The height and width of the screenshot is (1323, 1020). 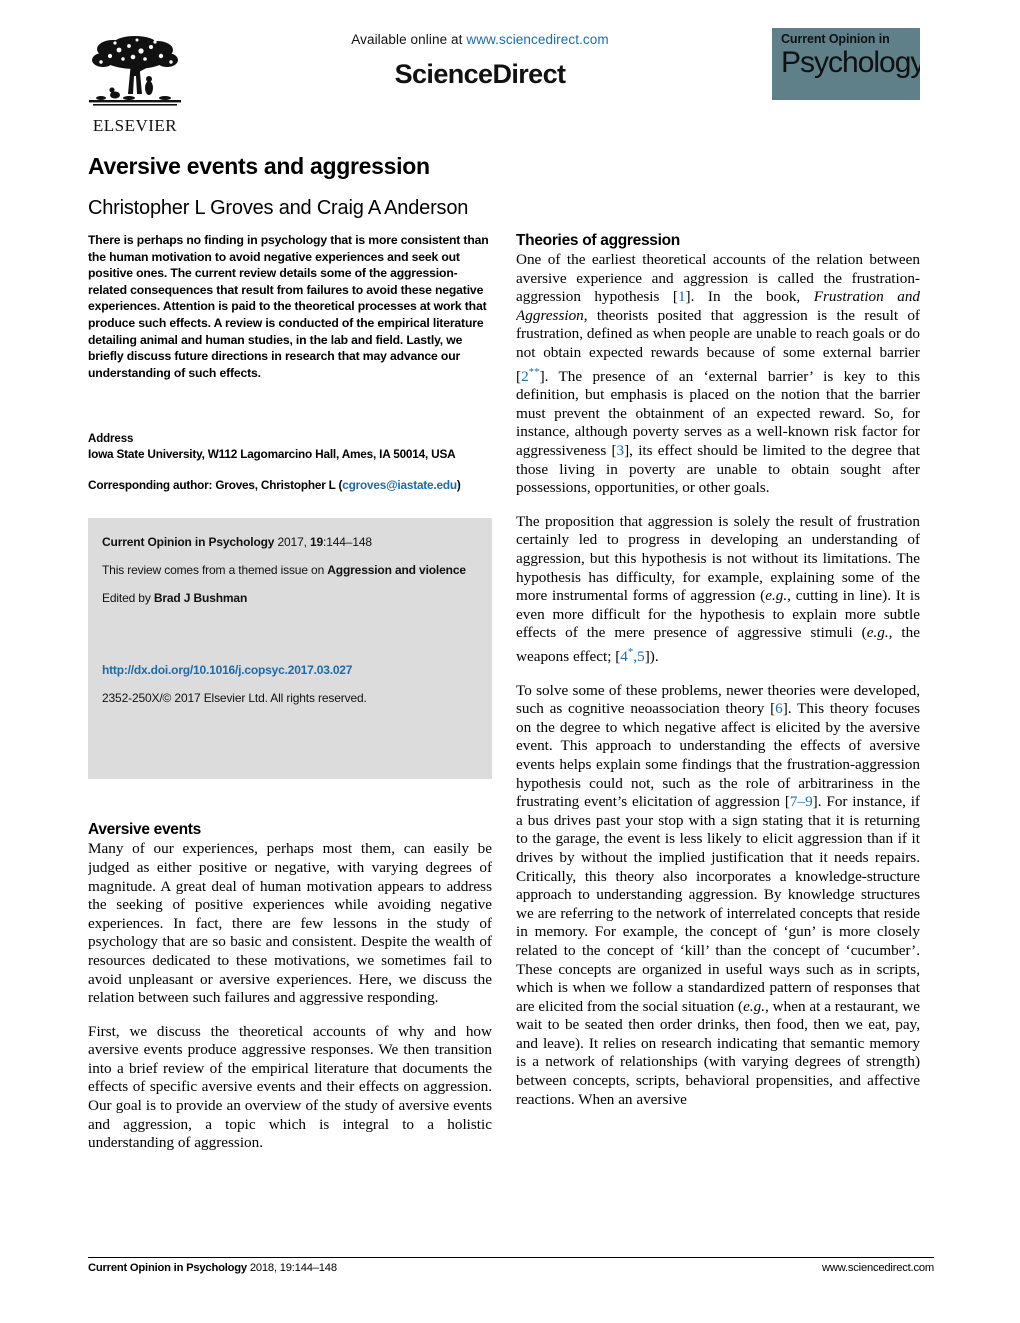 I want to click on citation-ref-2: 2**, so click(x=530, y=375).